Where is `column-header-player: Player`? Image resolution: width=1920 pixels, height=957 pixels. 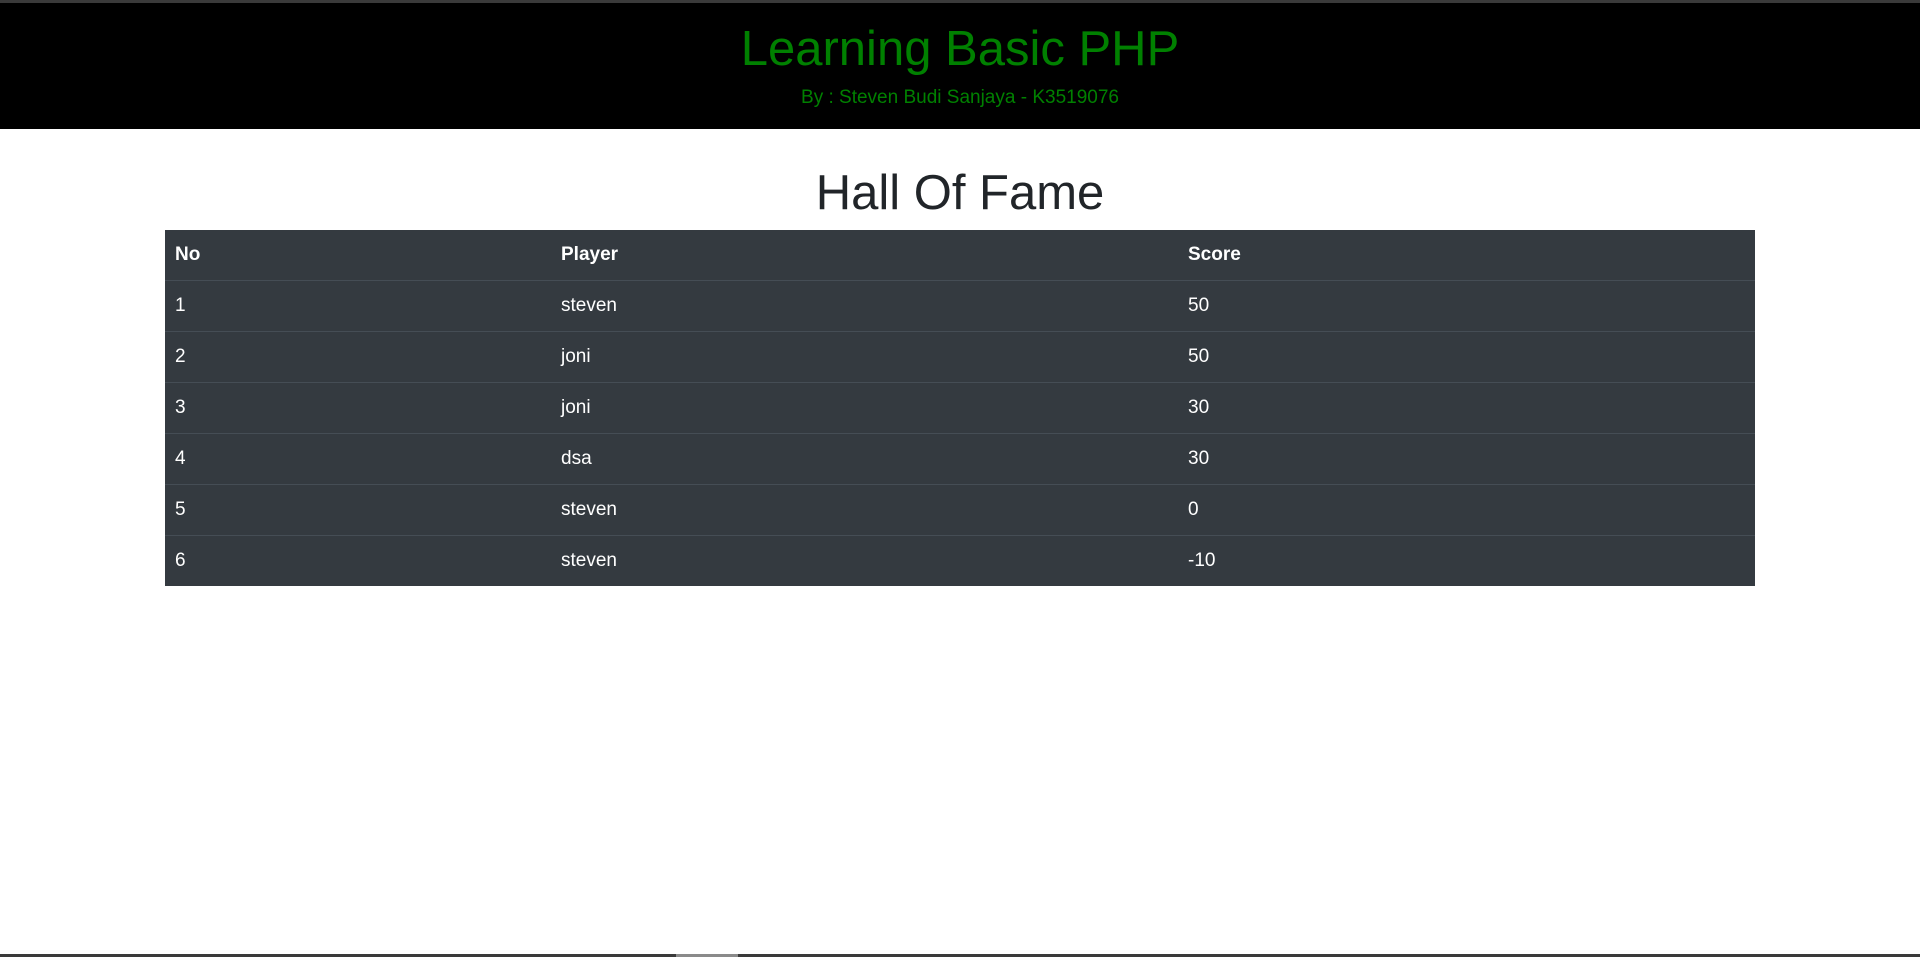
column-header-player: Player is located at coordinates (590, 254).